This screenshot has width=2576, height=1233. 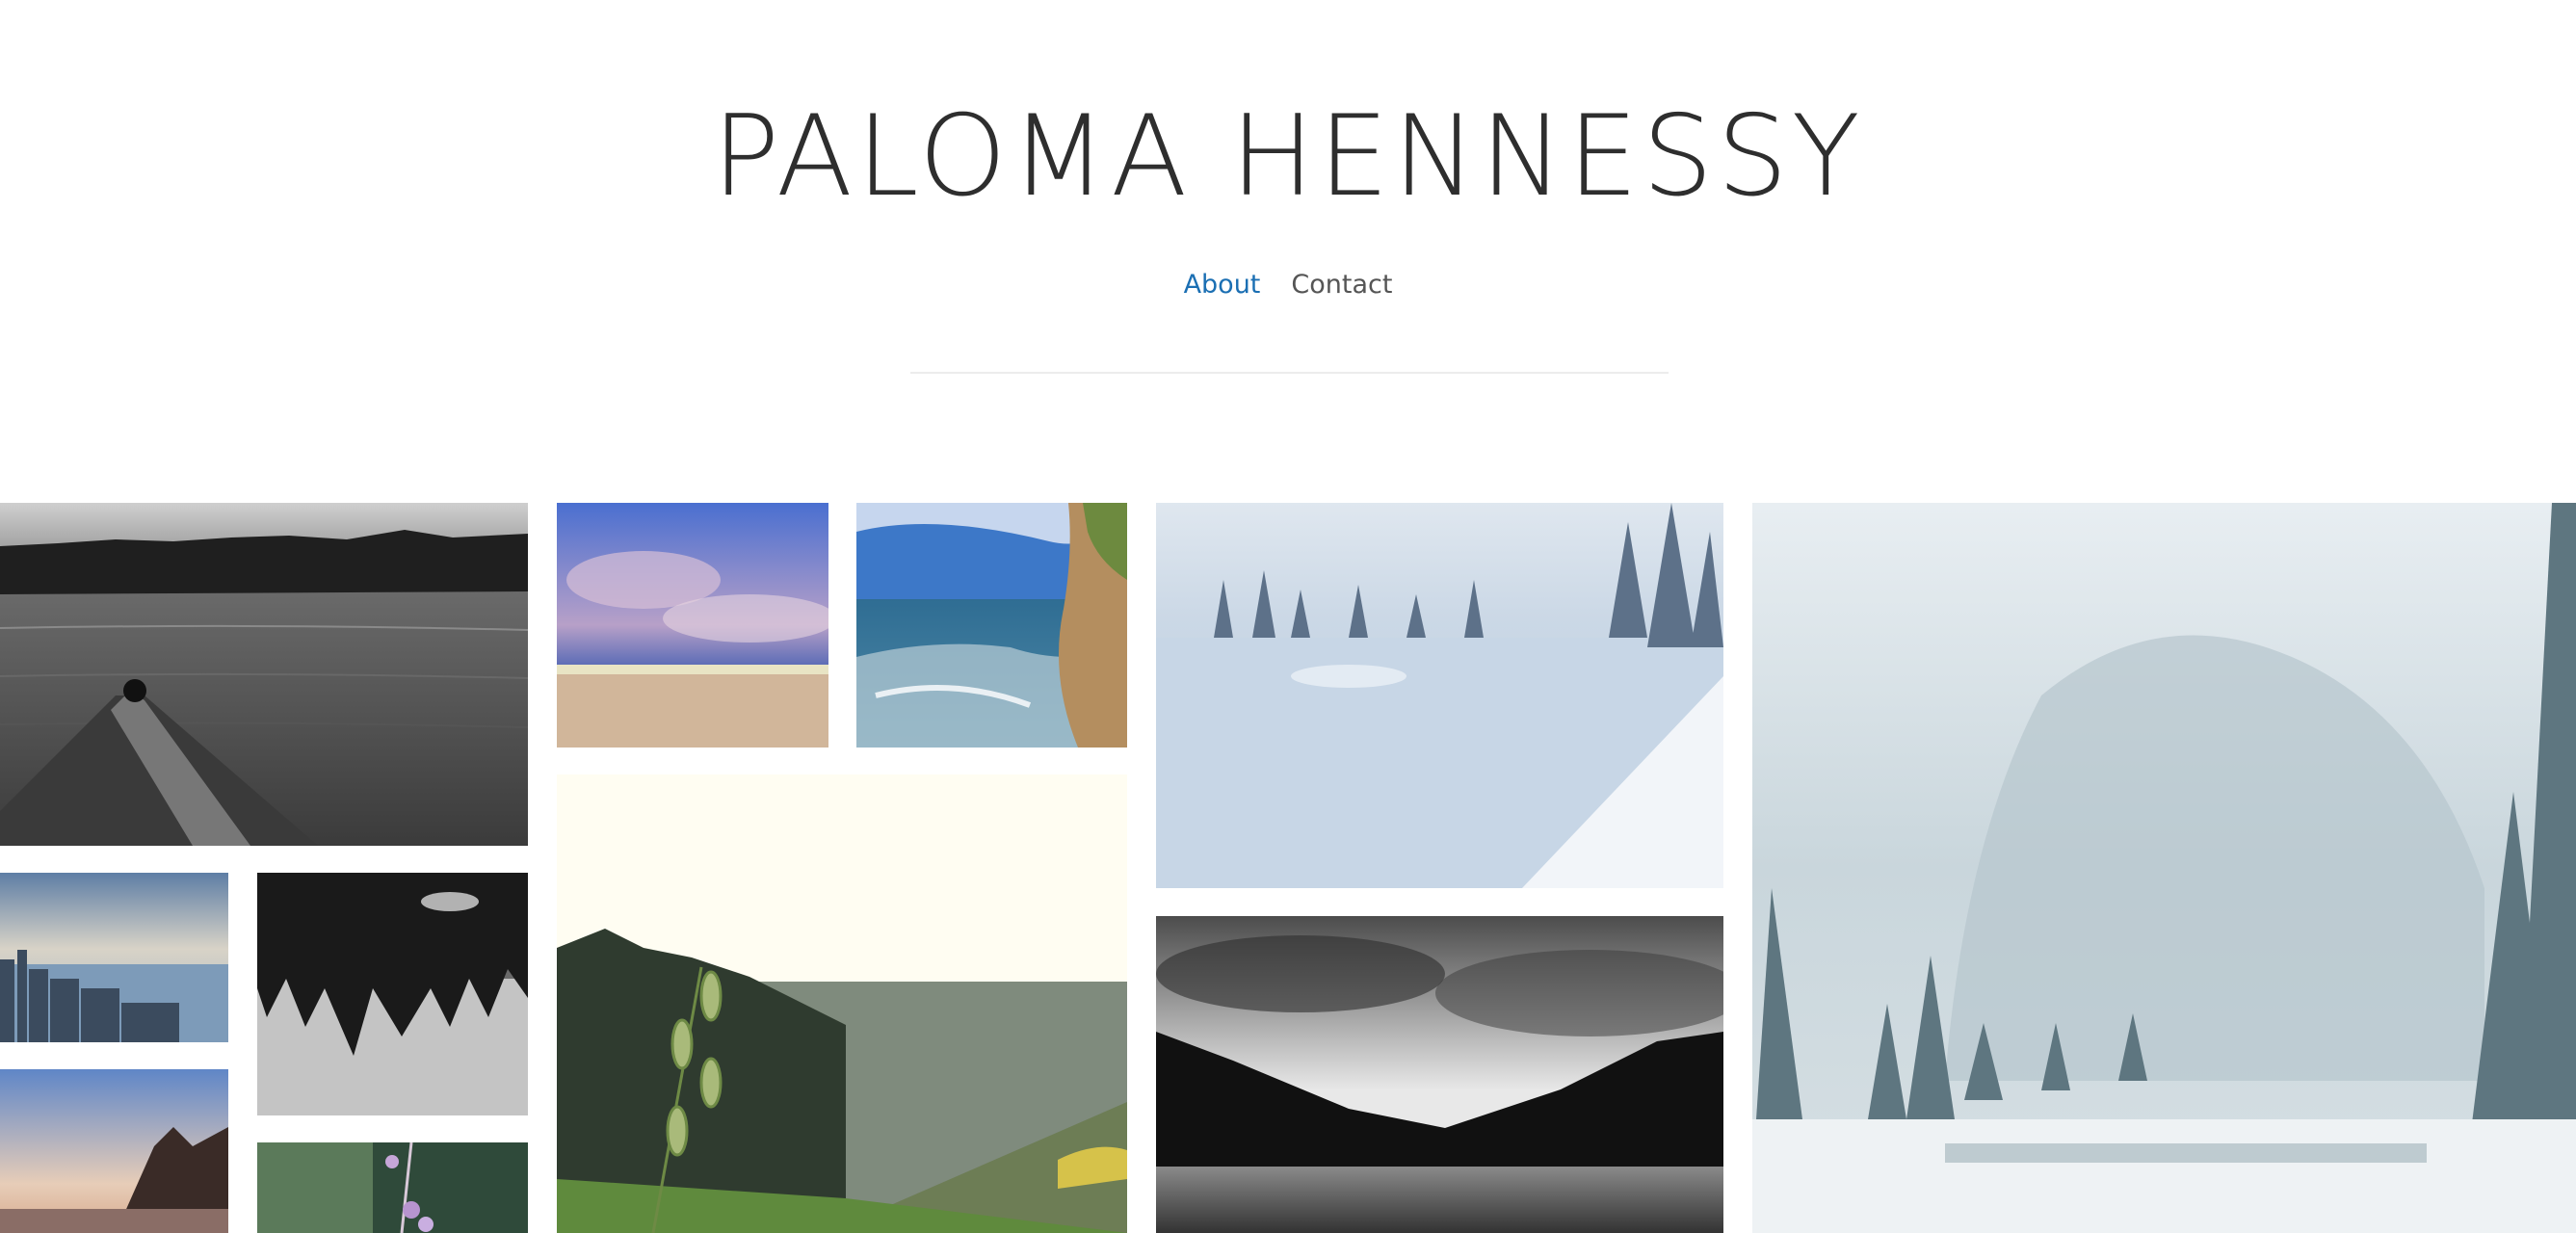 I want to click on main-nav: About Contact, so click(x=1288, y=285).